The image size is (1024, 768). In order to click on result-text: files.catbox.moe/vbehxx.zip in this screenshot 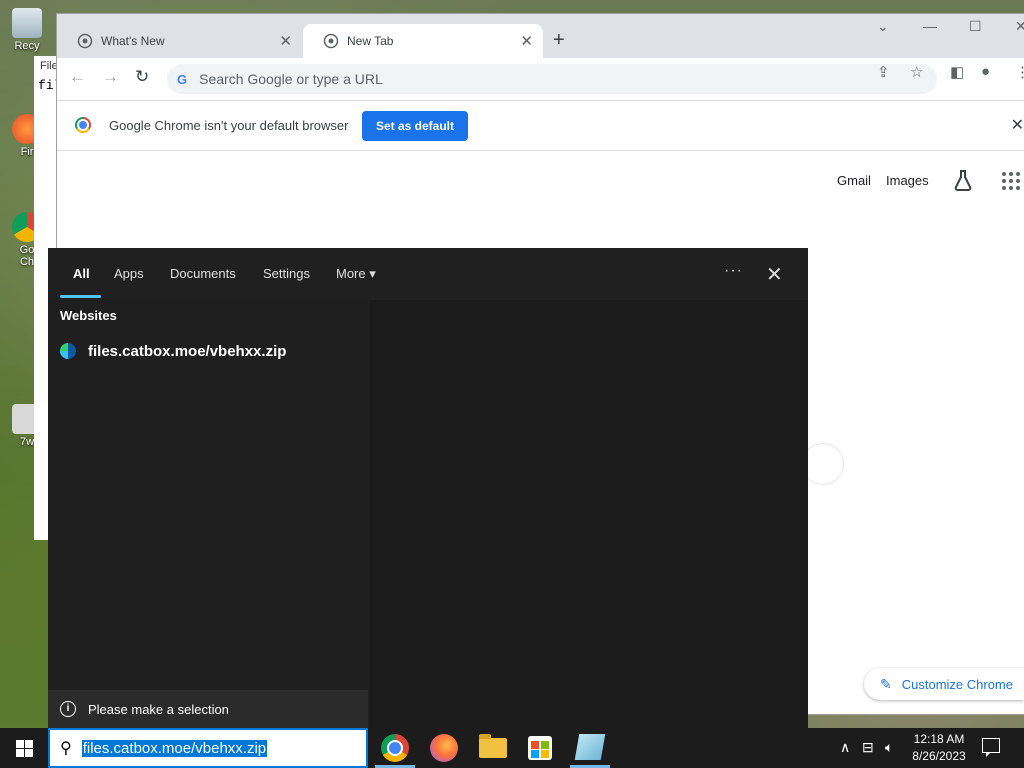, I will do `click(187, 351)`.